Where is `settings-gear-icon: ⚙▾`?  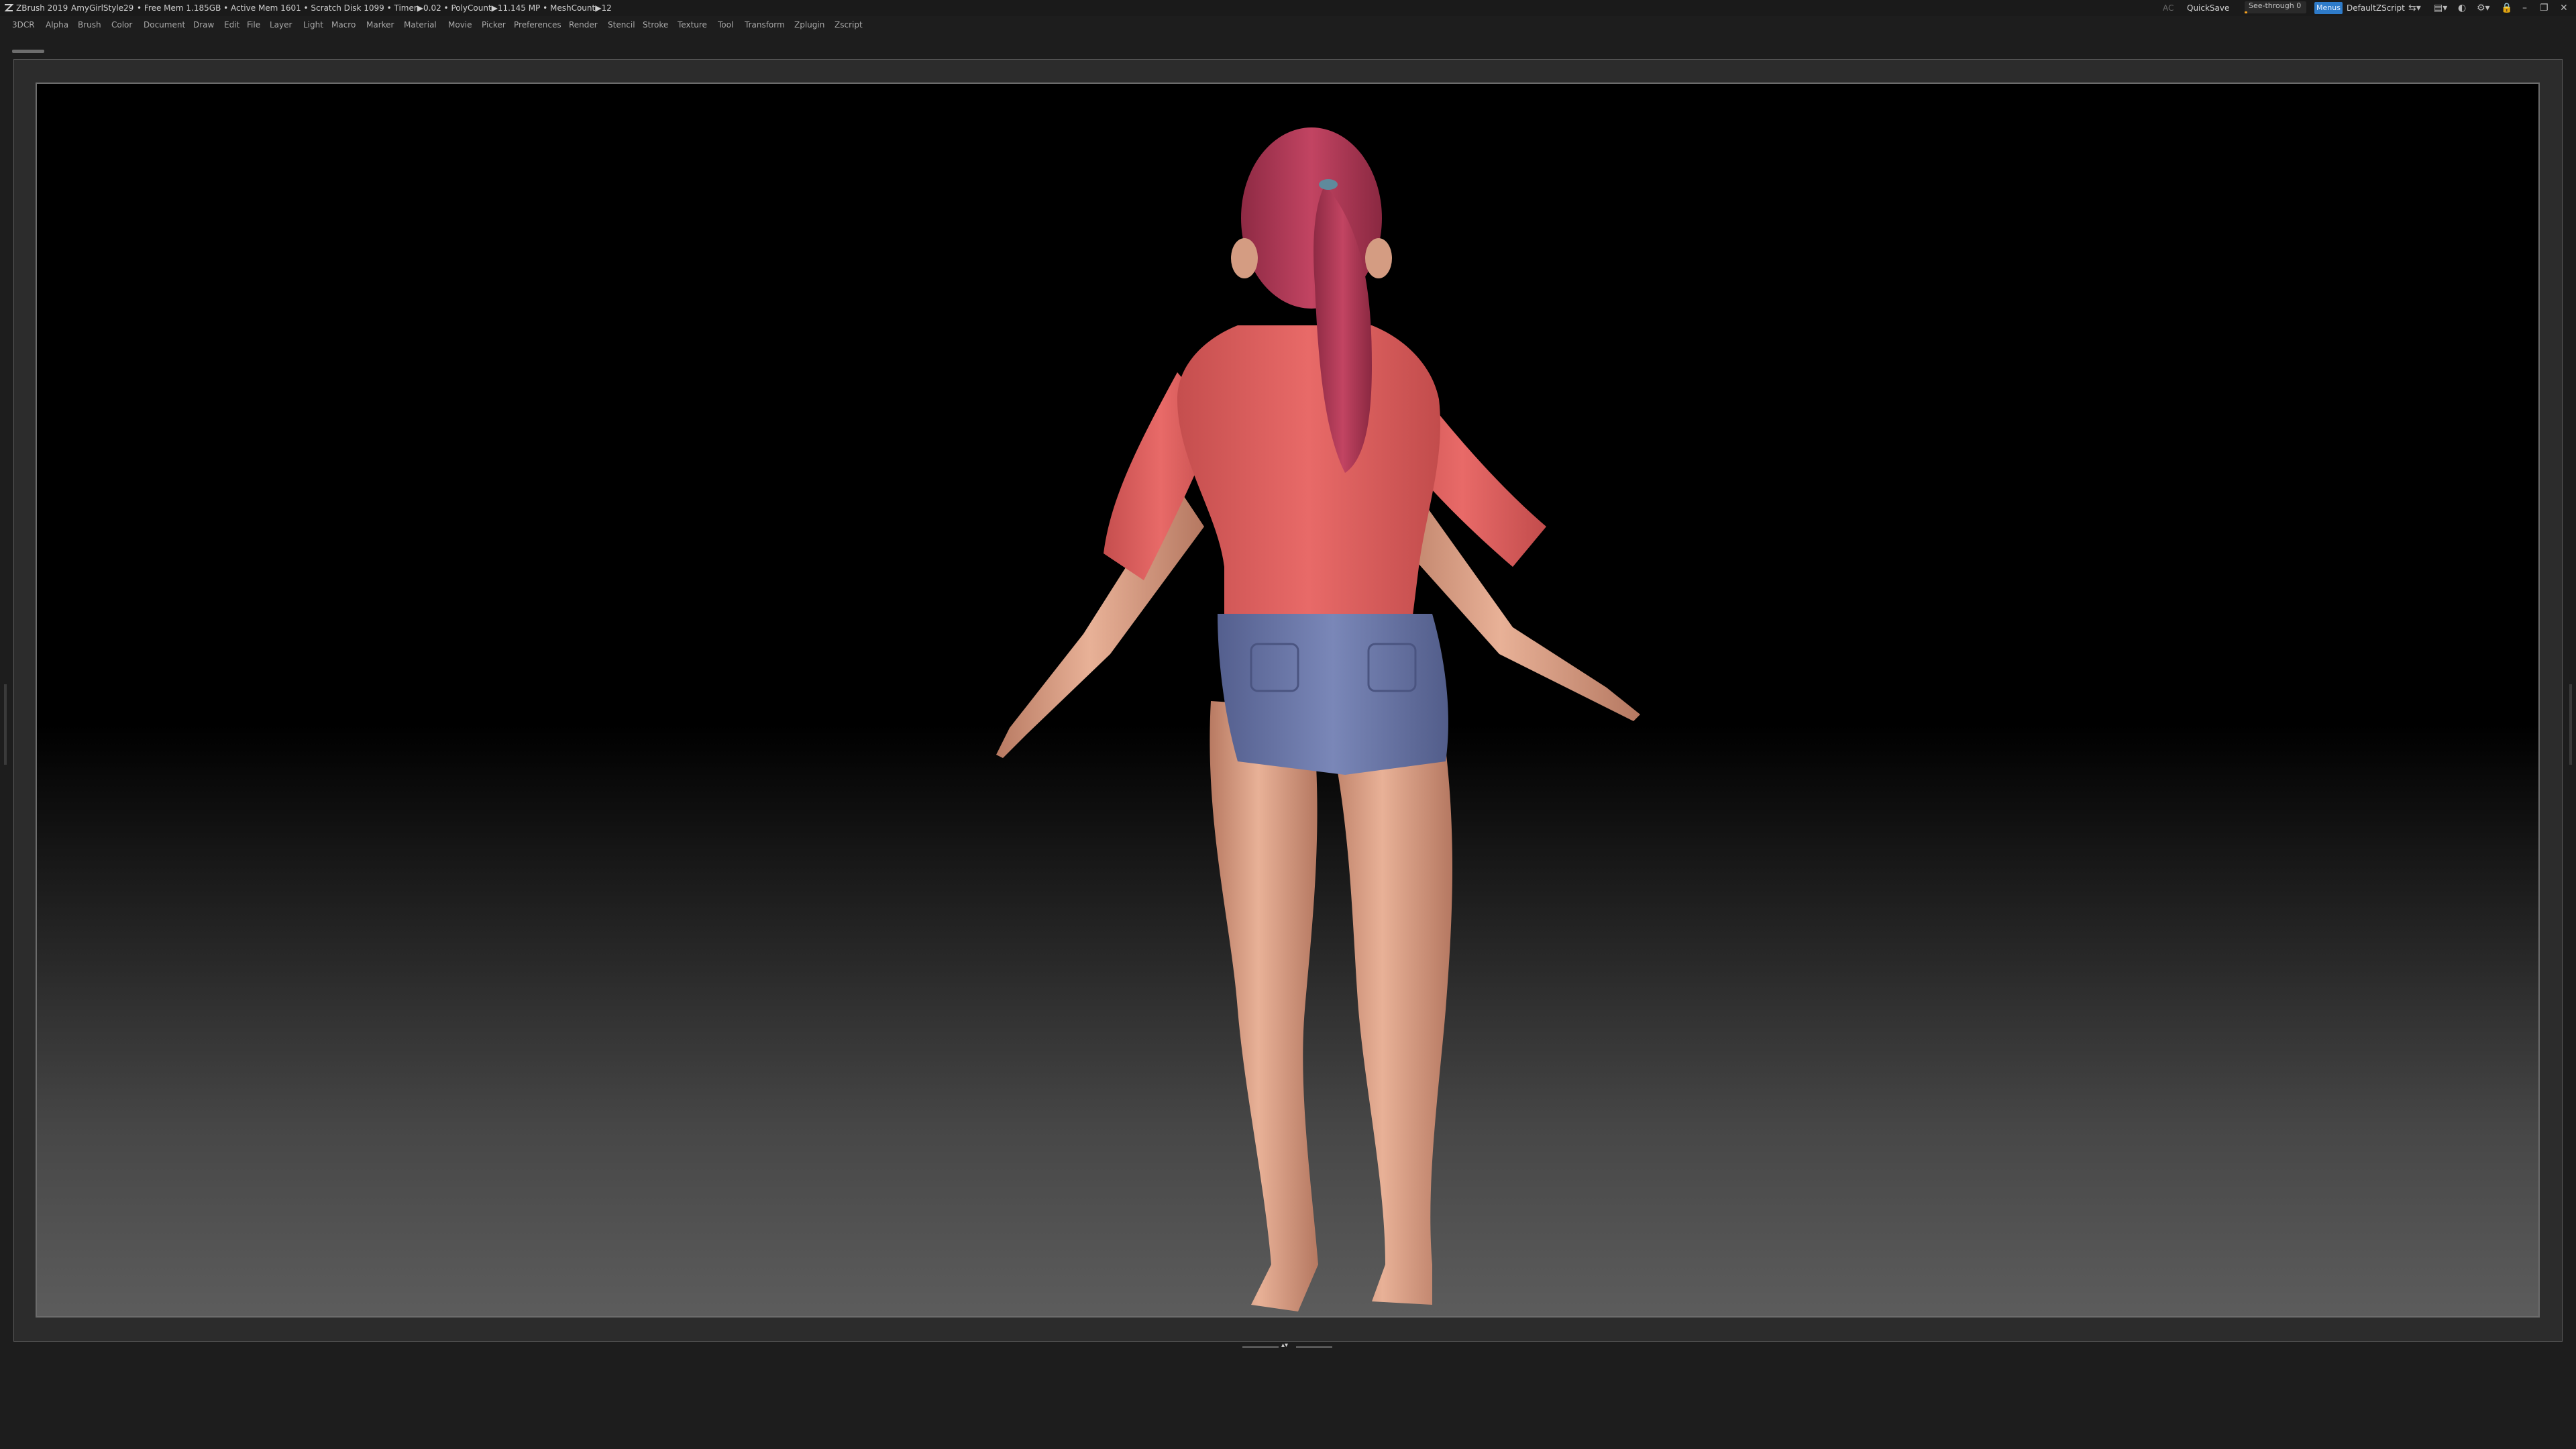
settings-gear-icon: ⚙▾ is located at coordinates (2483, 8).